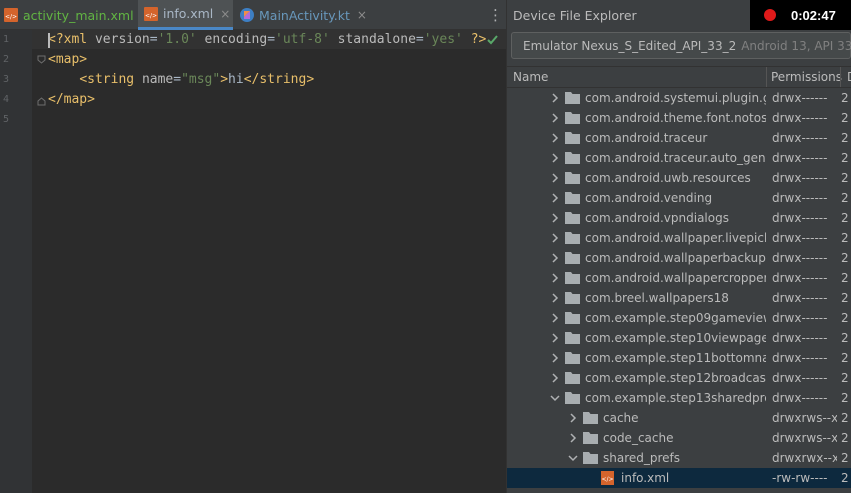 The width and height of the screenshot is (851, 493). What do you see at coordinates (679, 218) in the screenshot?
I see `folder-row: com.android.vpndialogs drwx------ 2` at bounding box center [679, 218].